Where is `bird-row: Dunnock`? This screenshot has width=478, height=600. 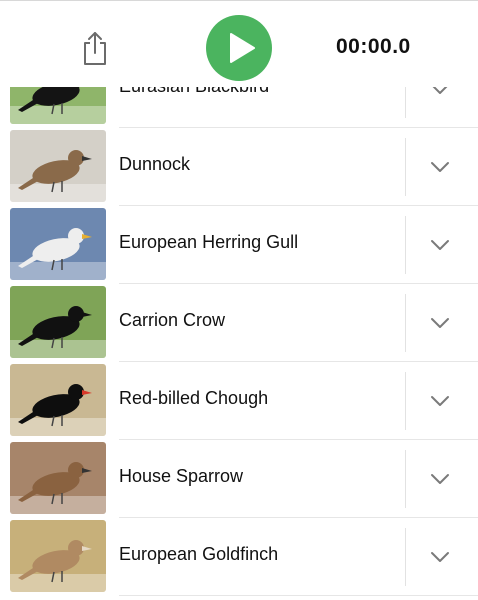 bird-row: Dunnock is located at coordinates (239, 167).